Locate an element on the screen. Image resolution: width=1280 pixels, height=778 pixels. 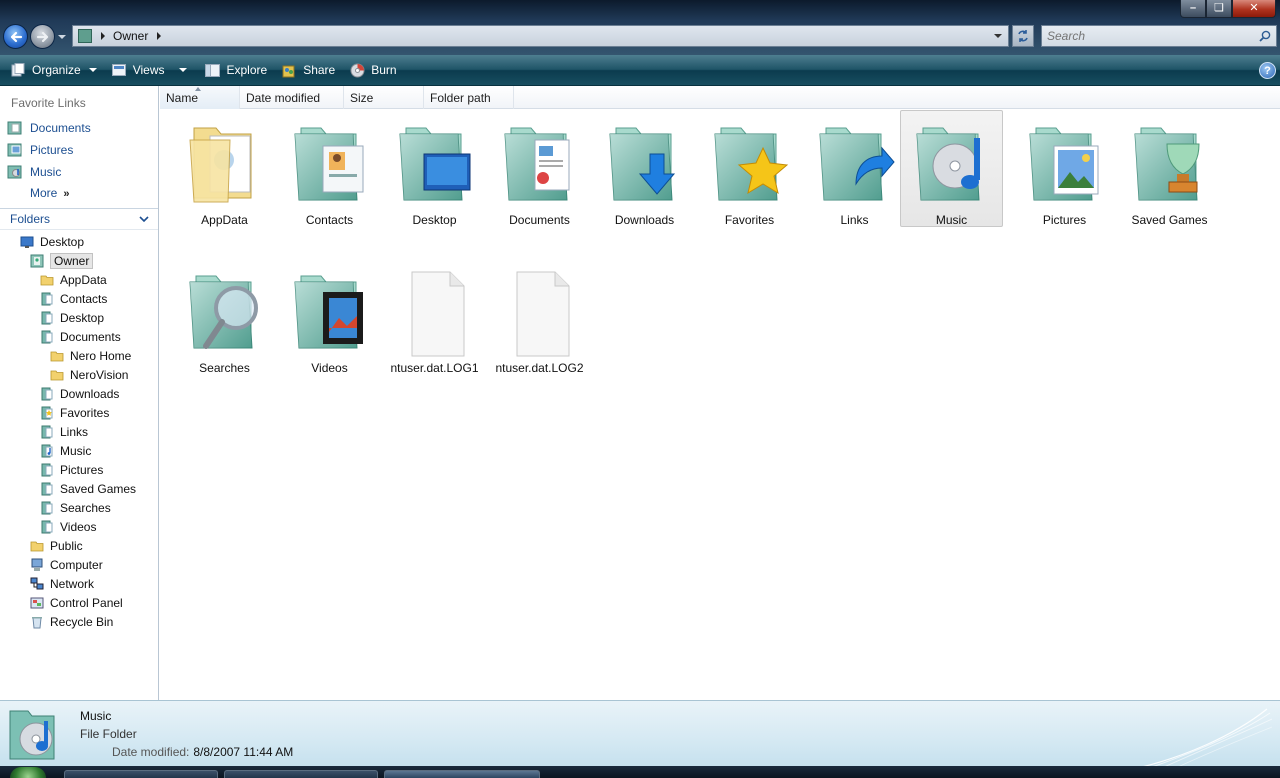
item-tile: Contacts is located at coordinates (329, 168).